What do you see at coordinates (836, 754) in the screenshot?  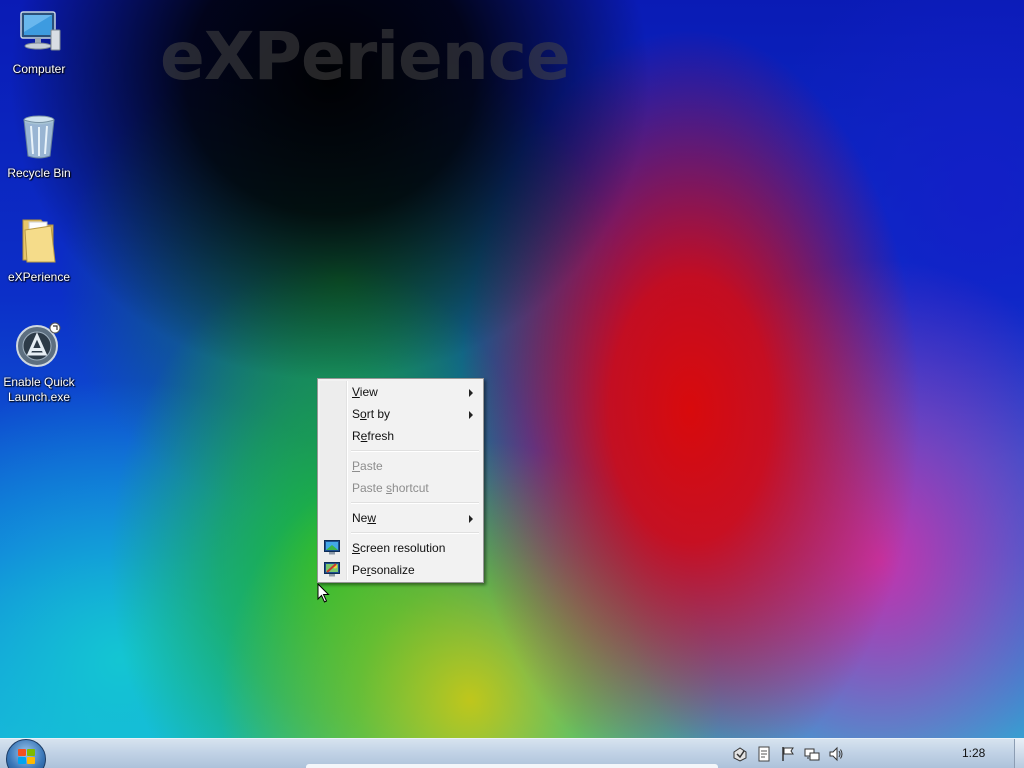 I see `volume-icon` at bounding box center [836, 754].